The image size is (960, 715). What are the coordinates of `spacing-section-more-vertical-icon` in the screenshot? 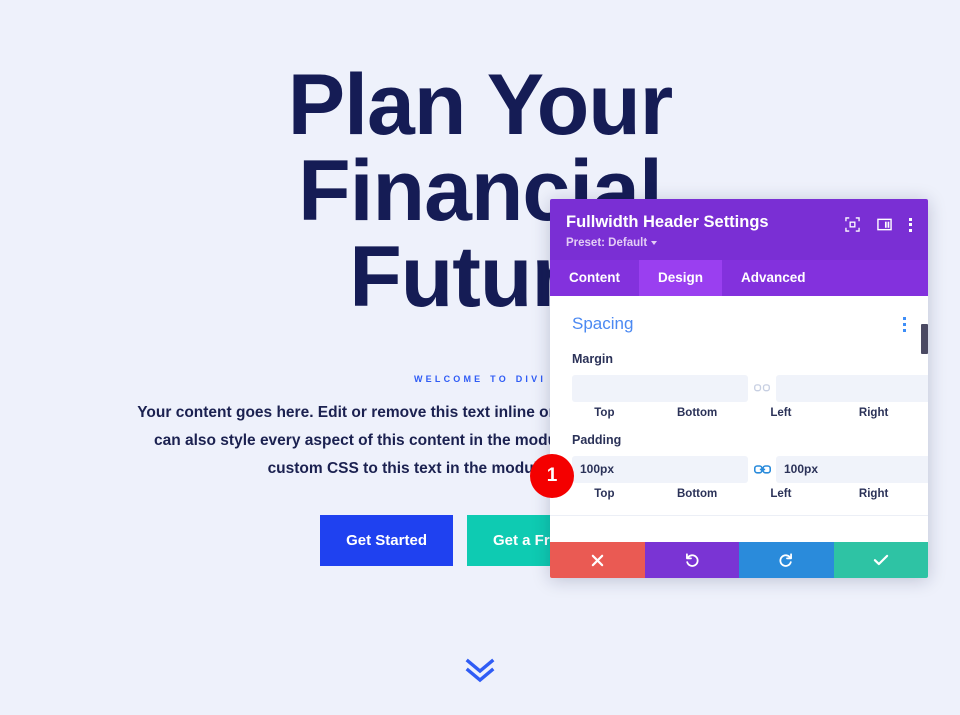 It's located at (904, 324).